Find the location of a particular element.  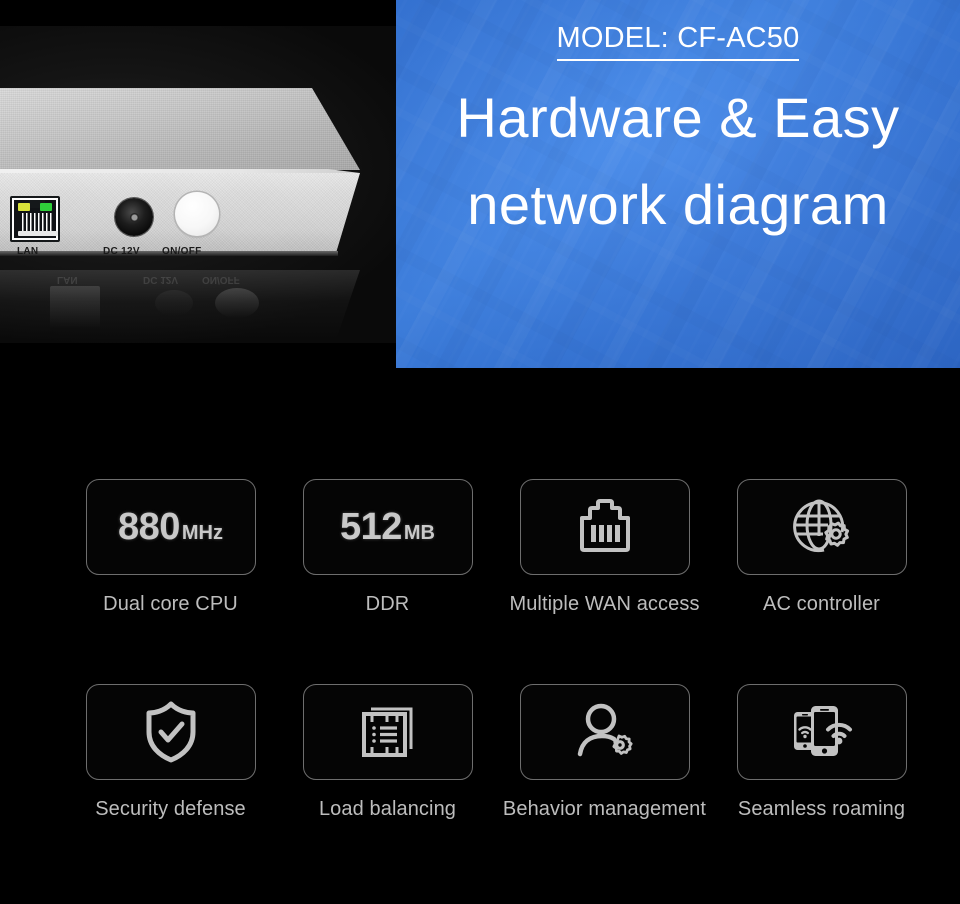

memory-size-unit: MB is located at coordinates (419, 532).